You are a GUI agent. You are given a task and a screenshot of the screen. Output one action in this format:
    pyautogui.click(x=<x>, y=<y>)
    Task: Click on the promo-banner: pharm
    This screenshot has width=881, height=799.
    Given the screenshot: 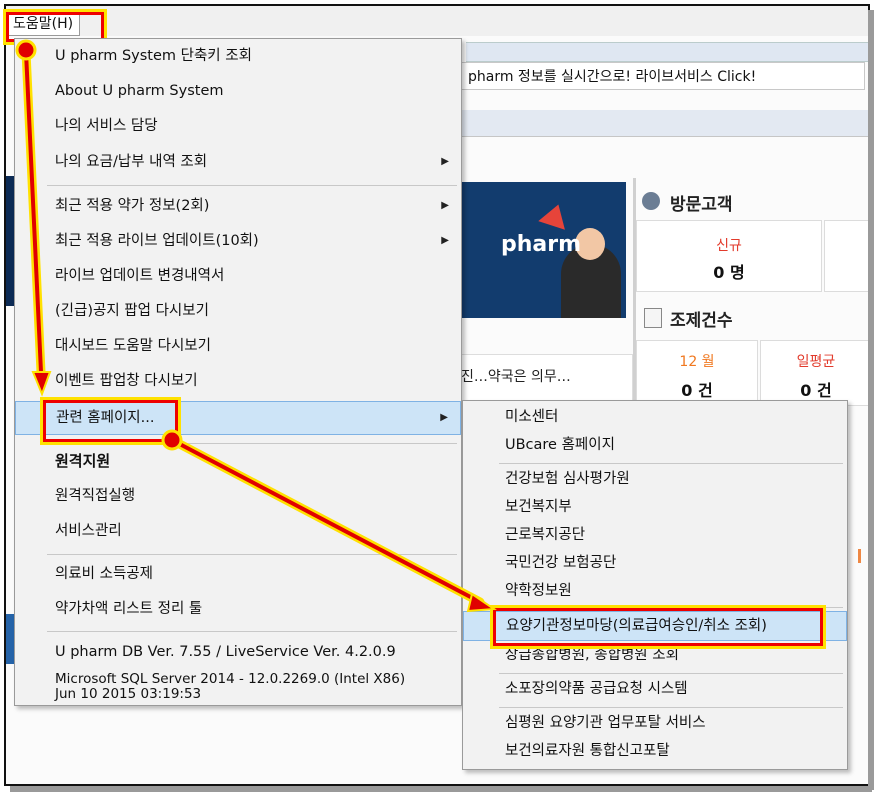 What is the action you would take?
    pyautogui.click(x=543, y=250)
    